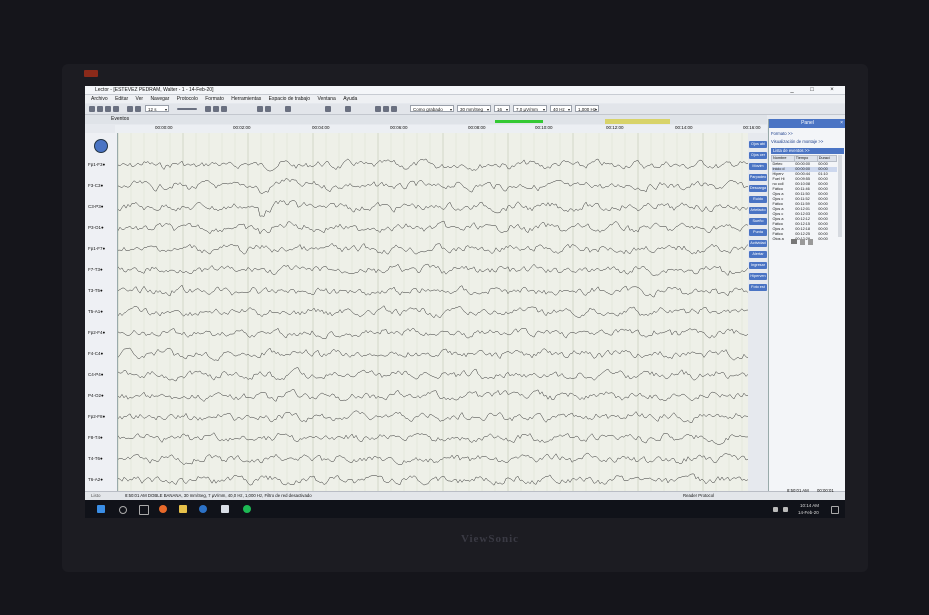 This screenshot has height=615, width=929. Describe the element at coordinates (758, 199) in the screenshot. I see `event-button: Ruido` at that location.